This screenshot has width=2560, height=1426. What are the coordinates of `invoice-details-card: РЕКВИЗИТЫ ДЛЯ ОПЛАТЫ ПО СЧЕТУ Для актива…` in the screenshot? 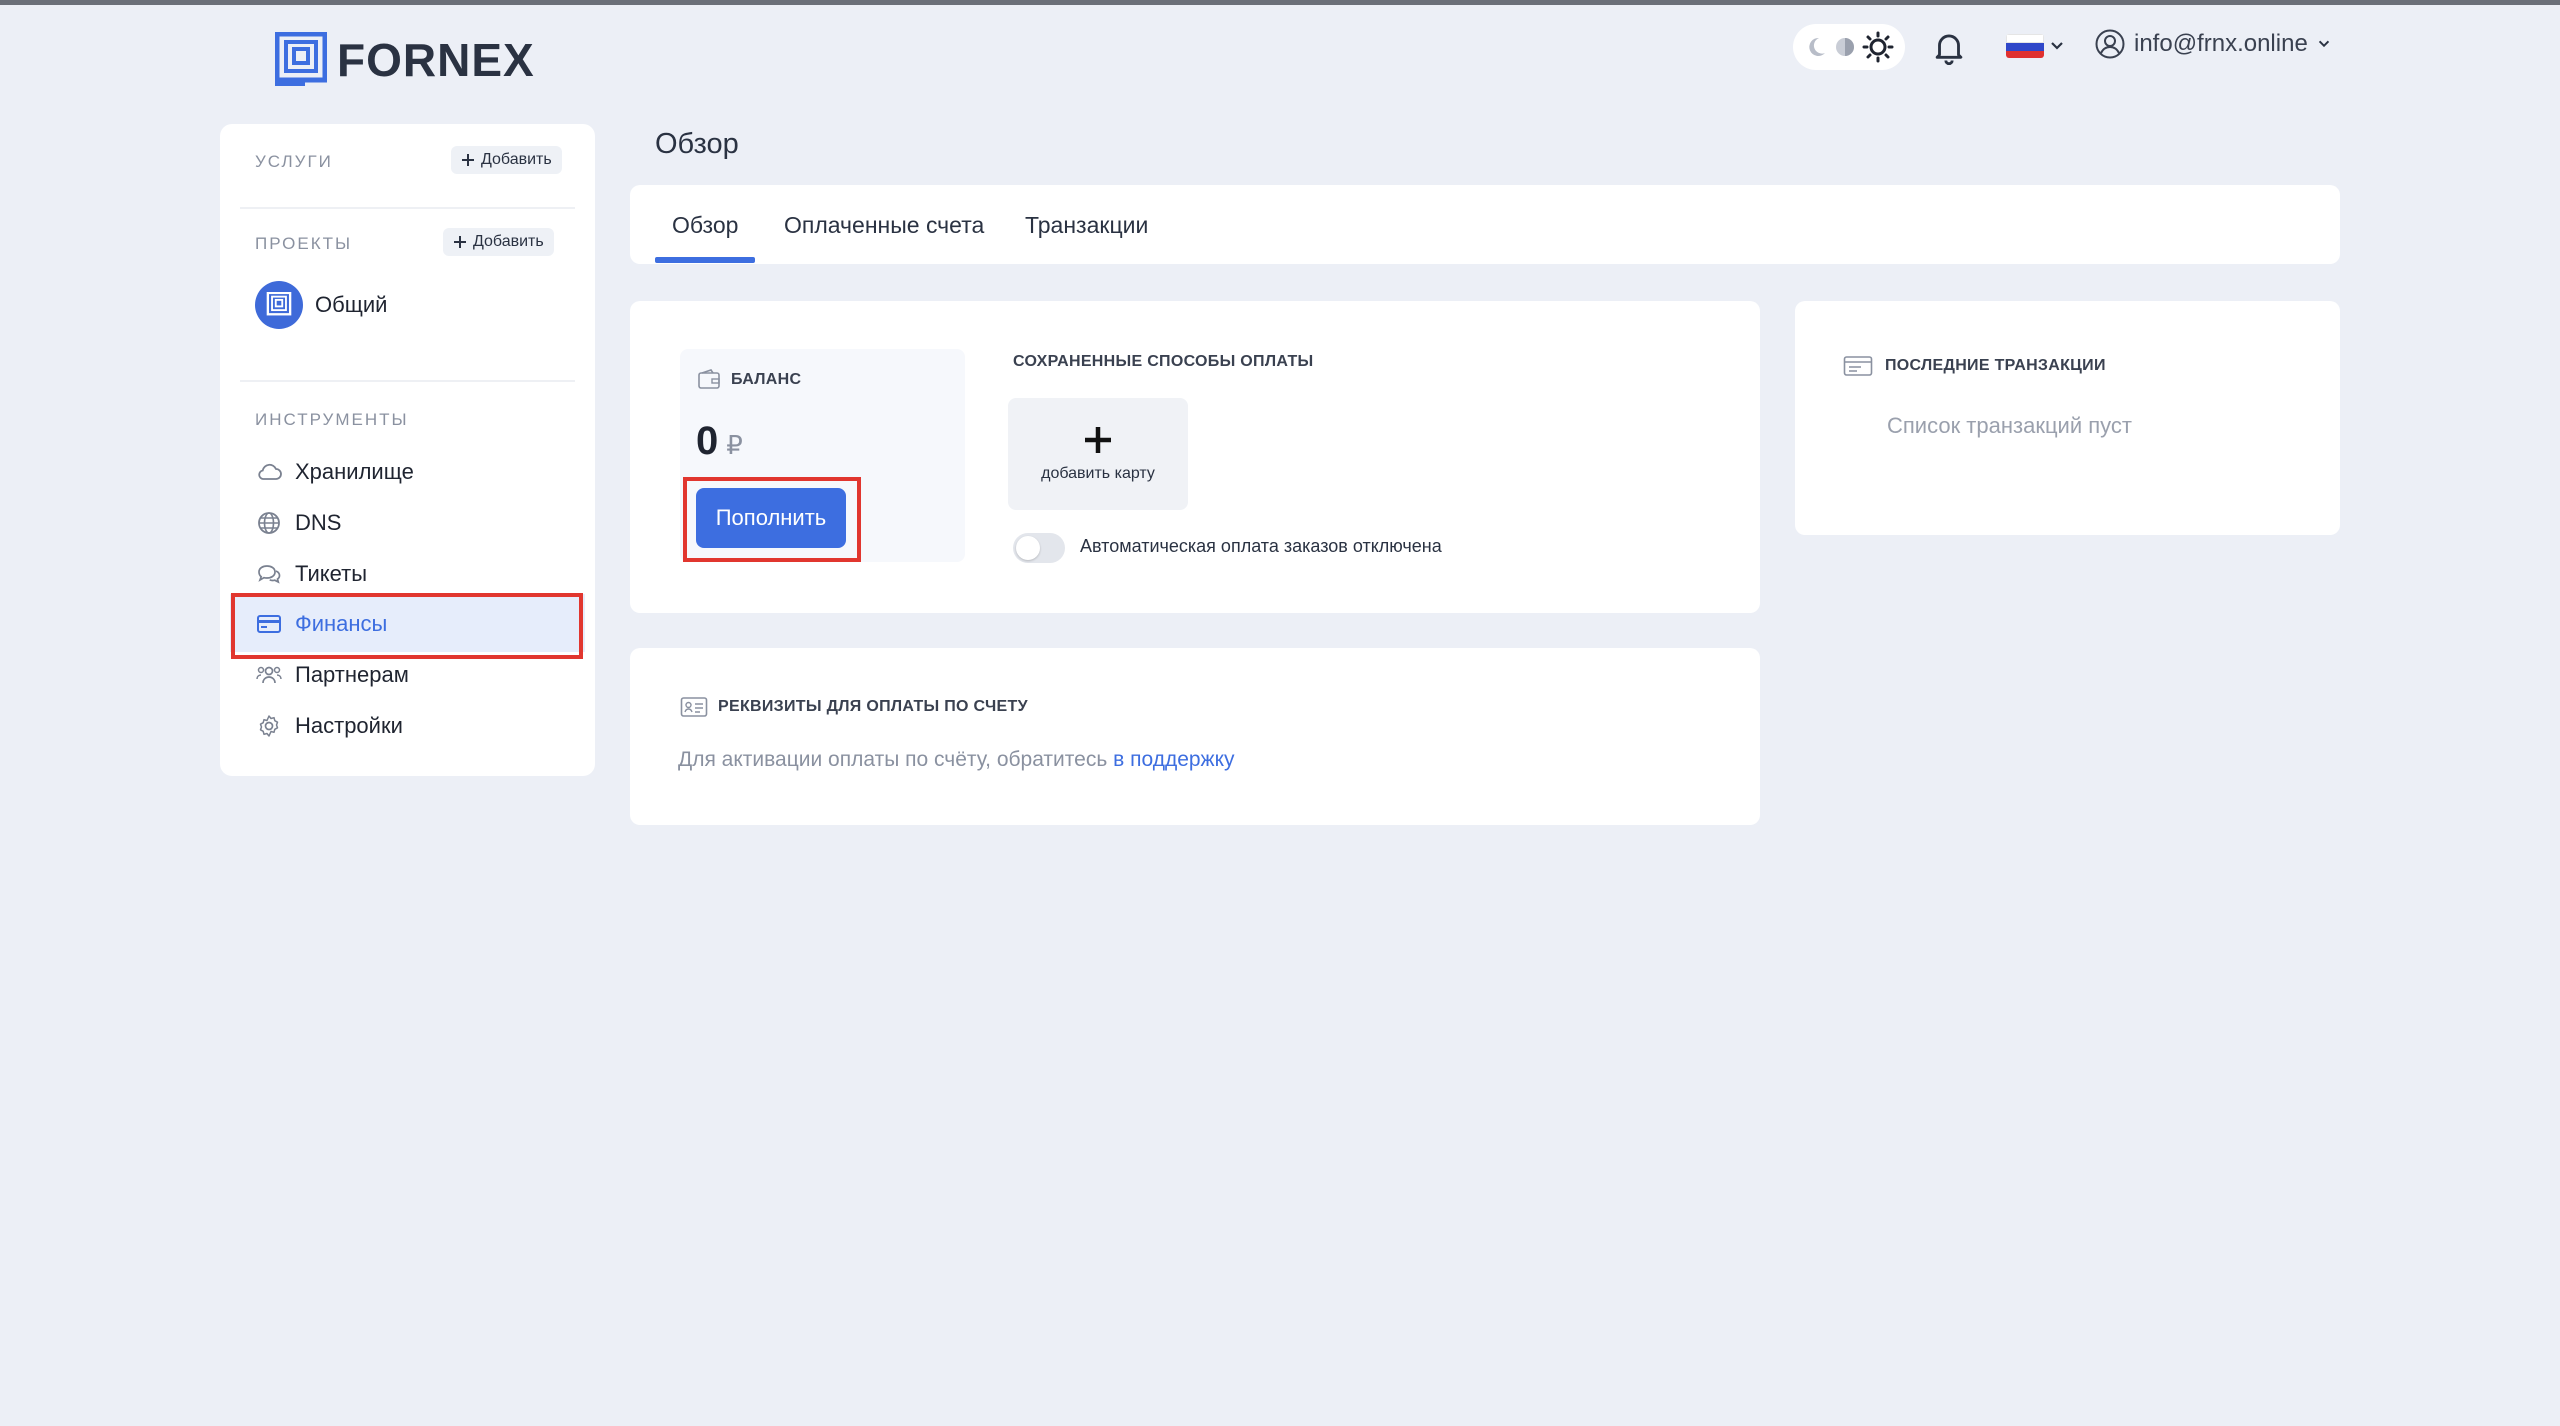 It's located at (1195, 736).